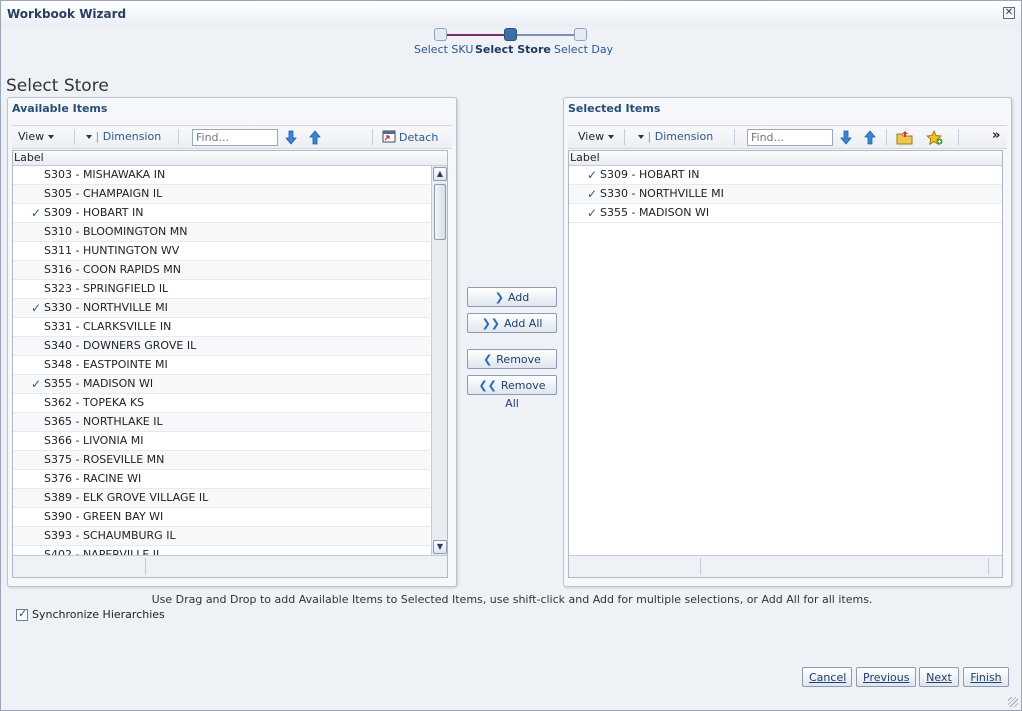 The width and height of the screenshot is (1022, 711). Describe the element at coordinates (583, 49) in the screenshot. I see `train-label-select-day: Select Day` at that location.